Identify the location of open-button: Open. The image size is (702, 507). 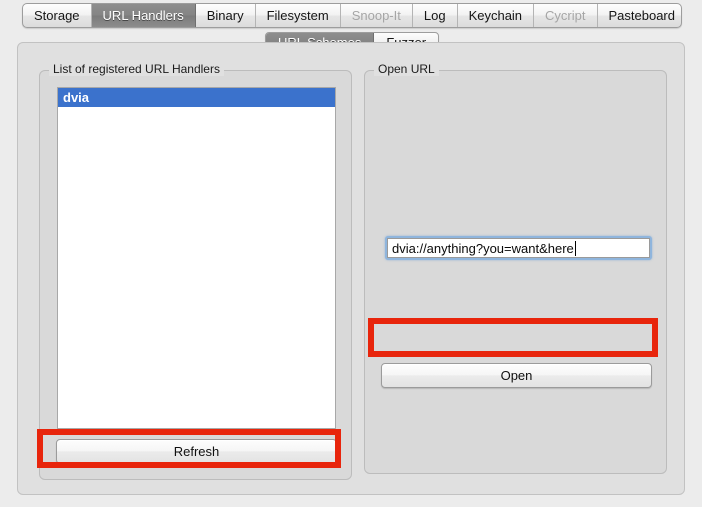
(516, 375).